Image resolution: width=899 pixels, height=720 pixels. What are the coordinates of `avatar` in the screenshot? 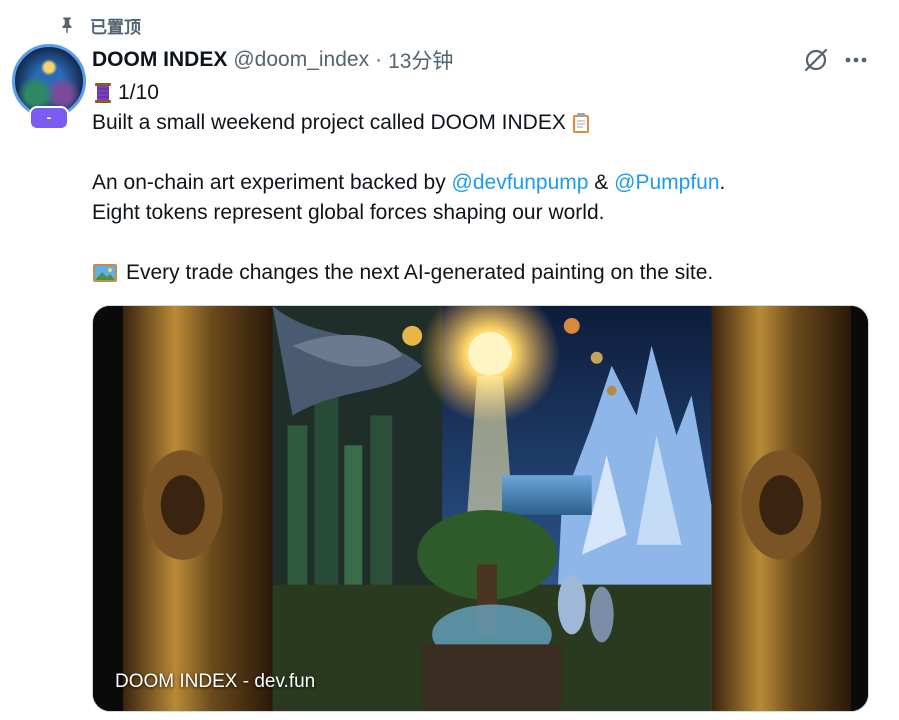 It's located at (49, 81).